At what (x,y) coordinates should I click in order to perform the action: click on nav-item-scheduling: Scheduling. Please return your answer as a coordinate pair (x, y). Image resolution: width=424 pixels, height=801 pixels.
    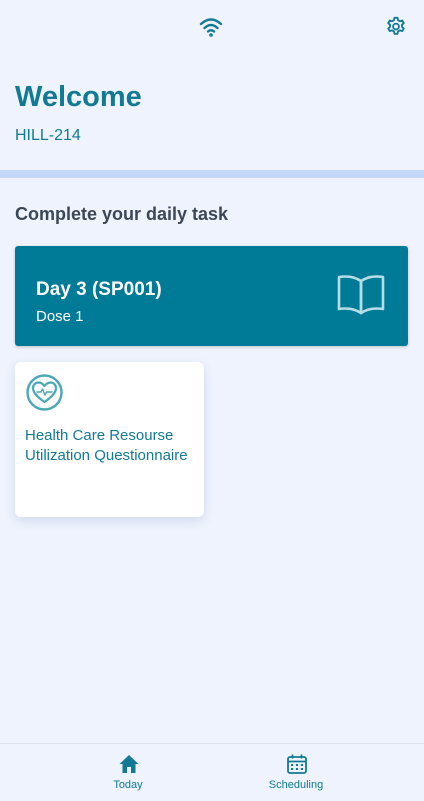
    Looking at the image, I should click on (296, 772).